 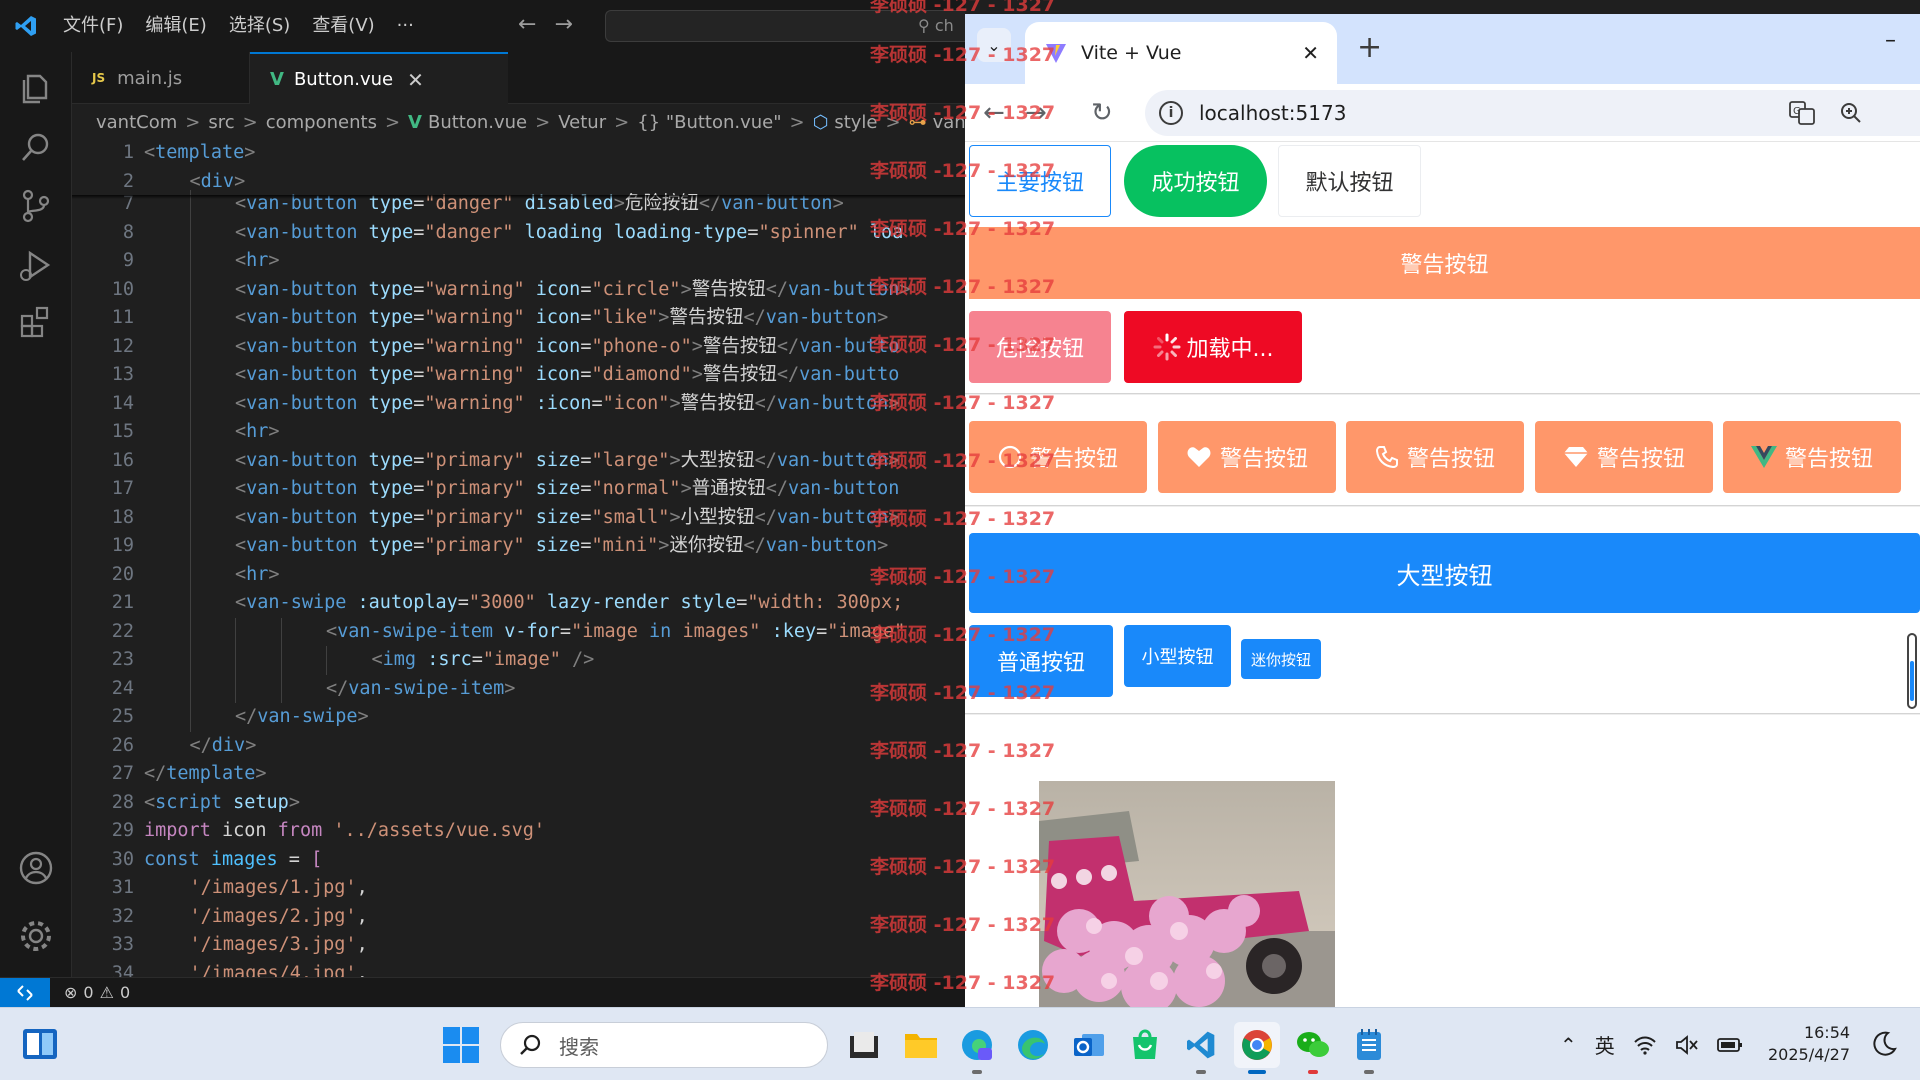 I want to click on taskbar-app-outlook-icon, so click(x=1089, y=1045).